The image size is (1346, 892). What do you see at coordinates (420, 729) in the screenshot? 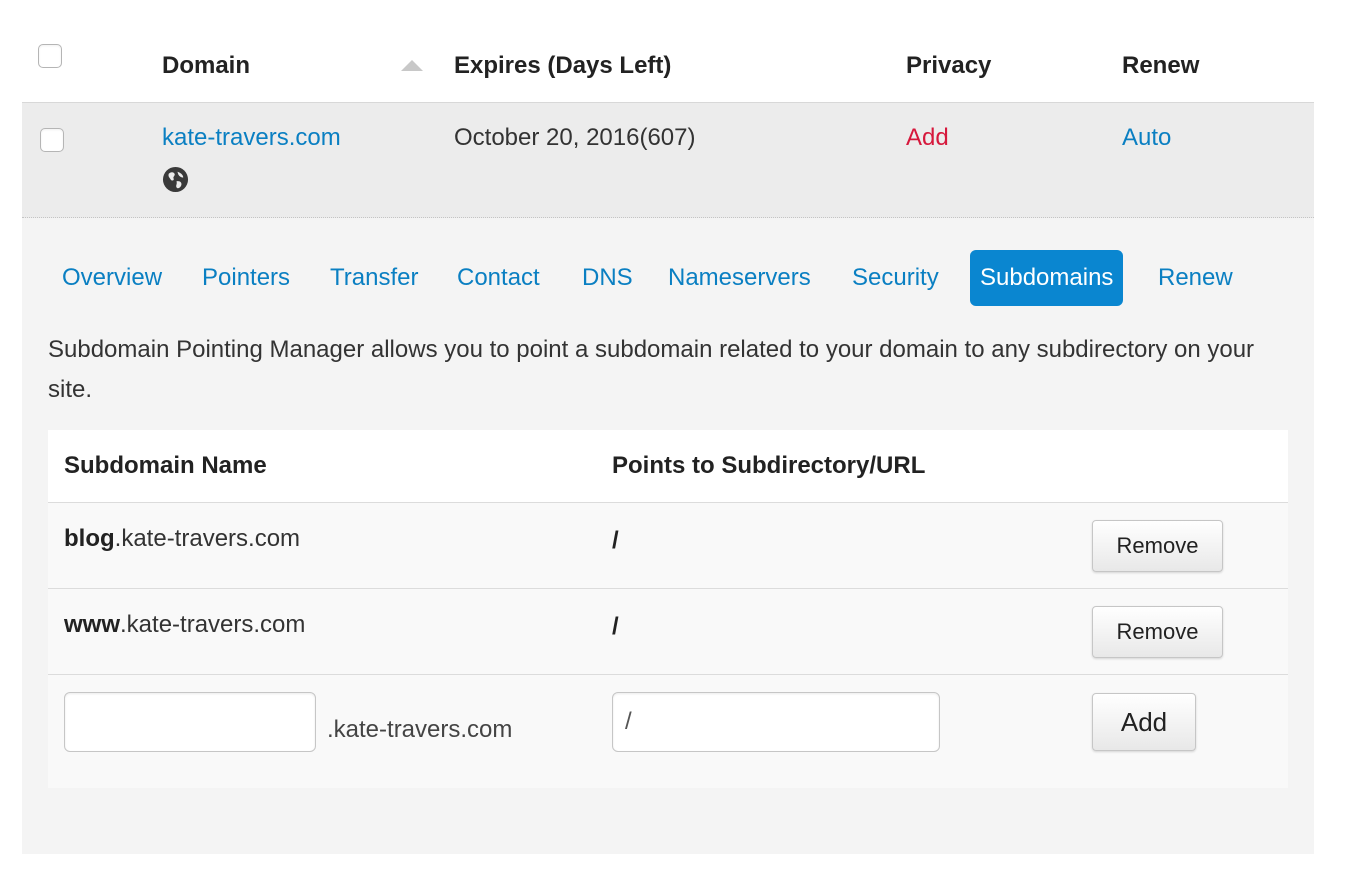
I see `domain-suffix-label: .kate-travers.com` at bounding box center [420, 729].